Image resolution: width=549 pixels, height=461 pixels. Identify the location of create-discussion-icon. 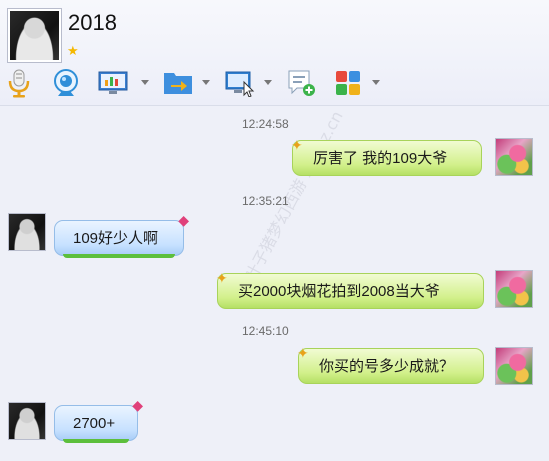
(301, 83).